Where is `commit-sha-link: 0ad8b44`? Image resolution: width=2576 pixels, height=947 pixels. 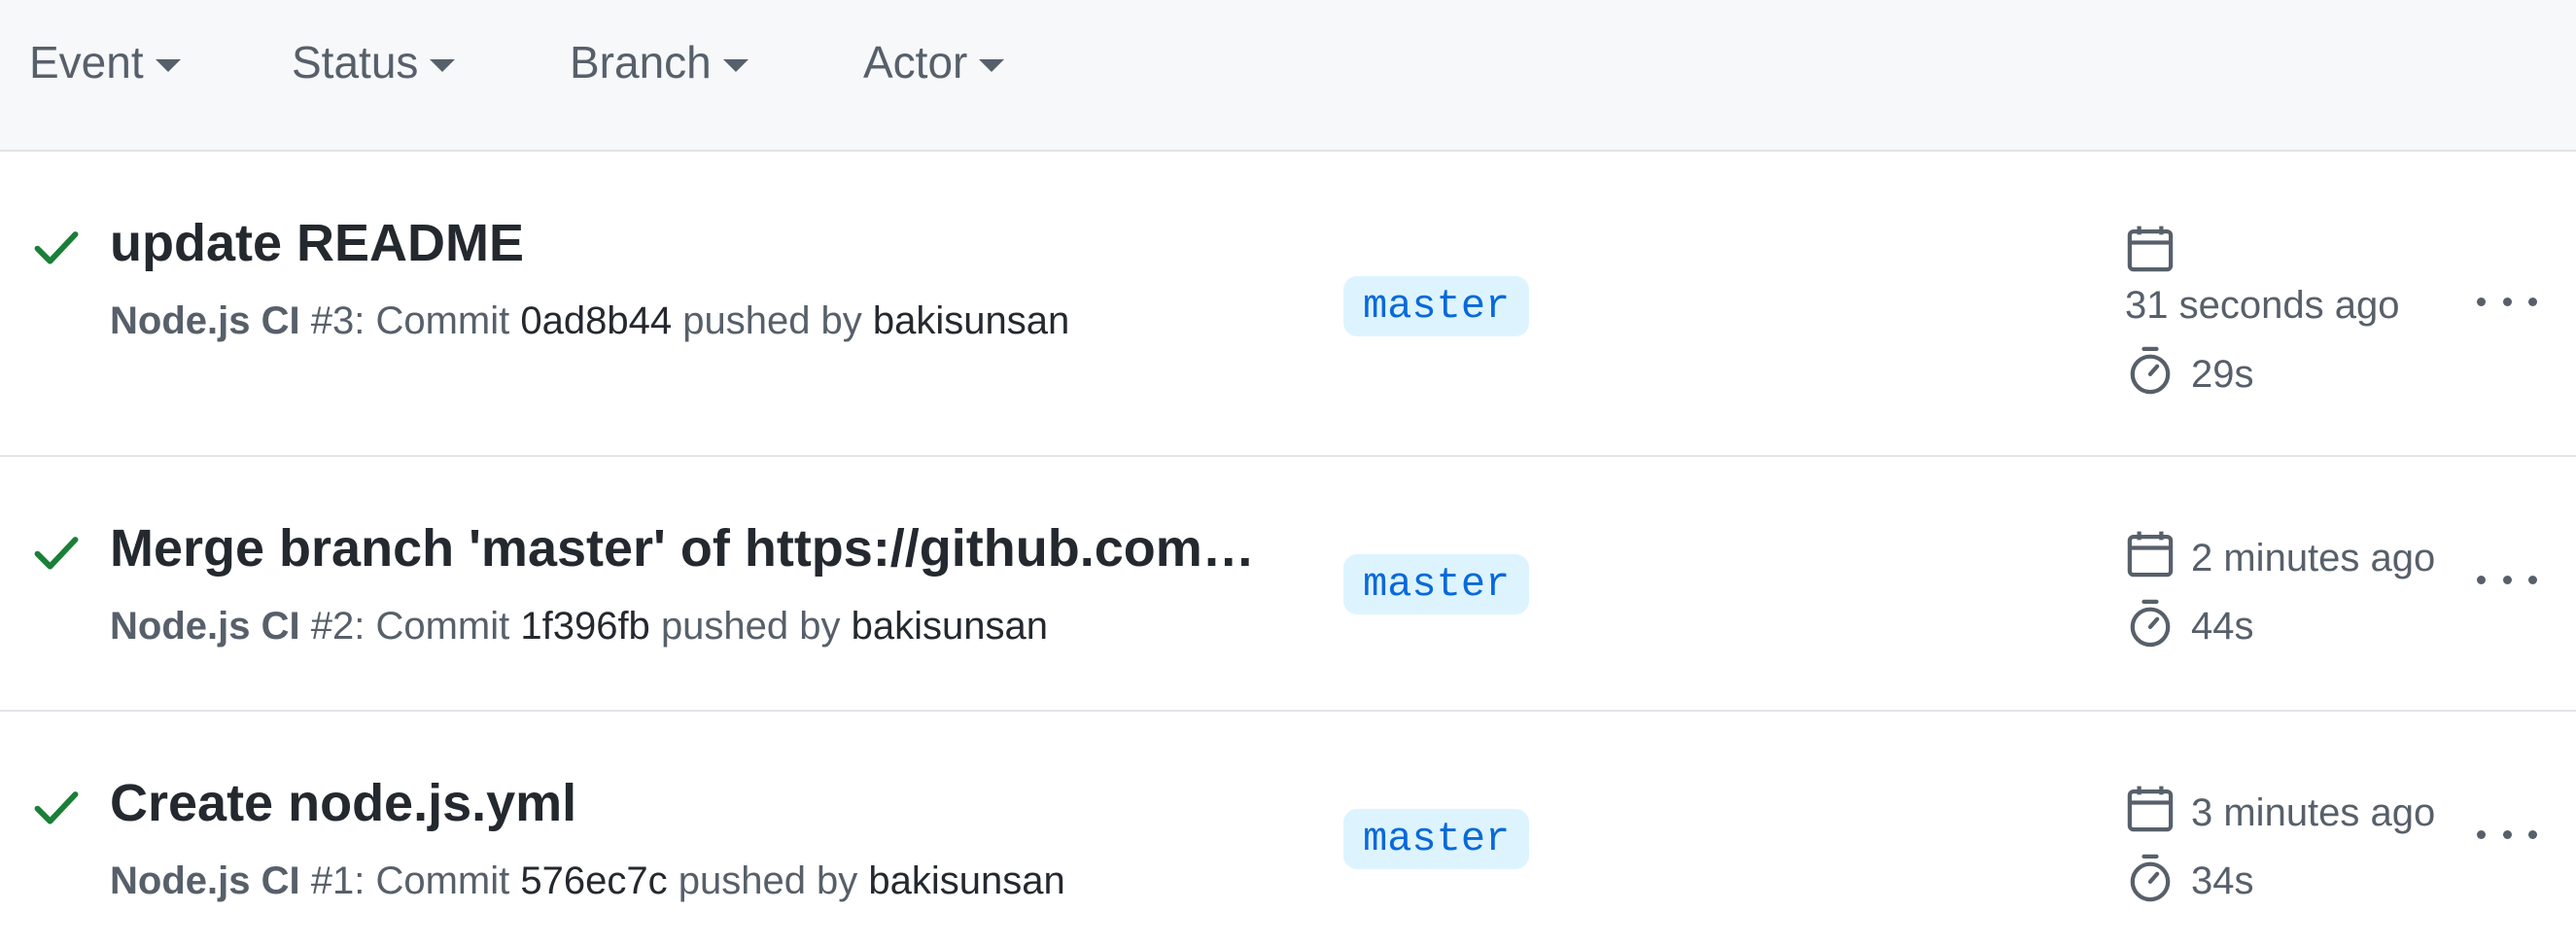
commit-sha-link: 0ad8b44 is located at coordinates (596, 320).